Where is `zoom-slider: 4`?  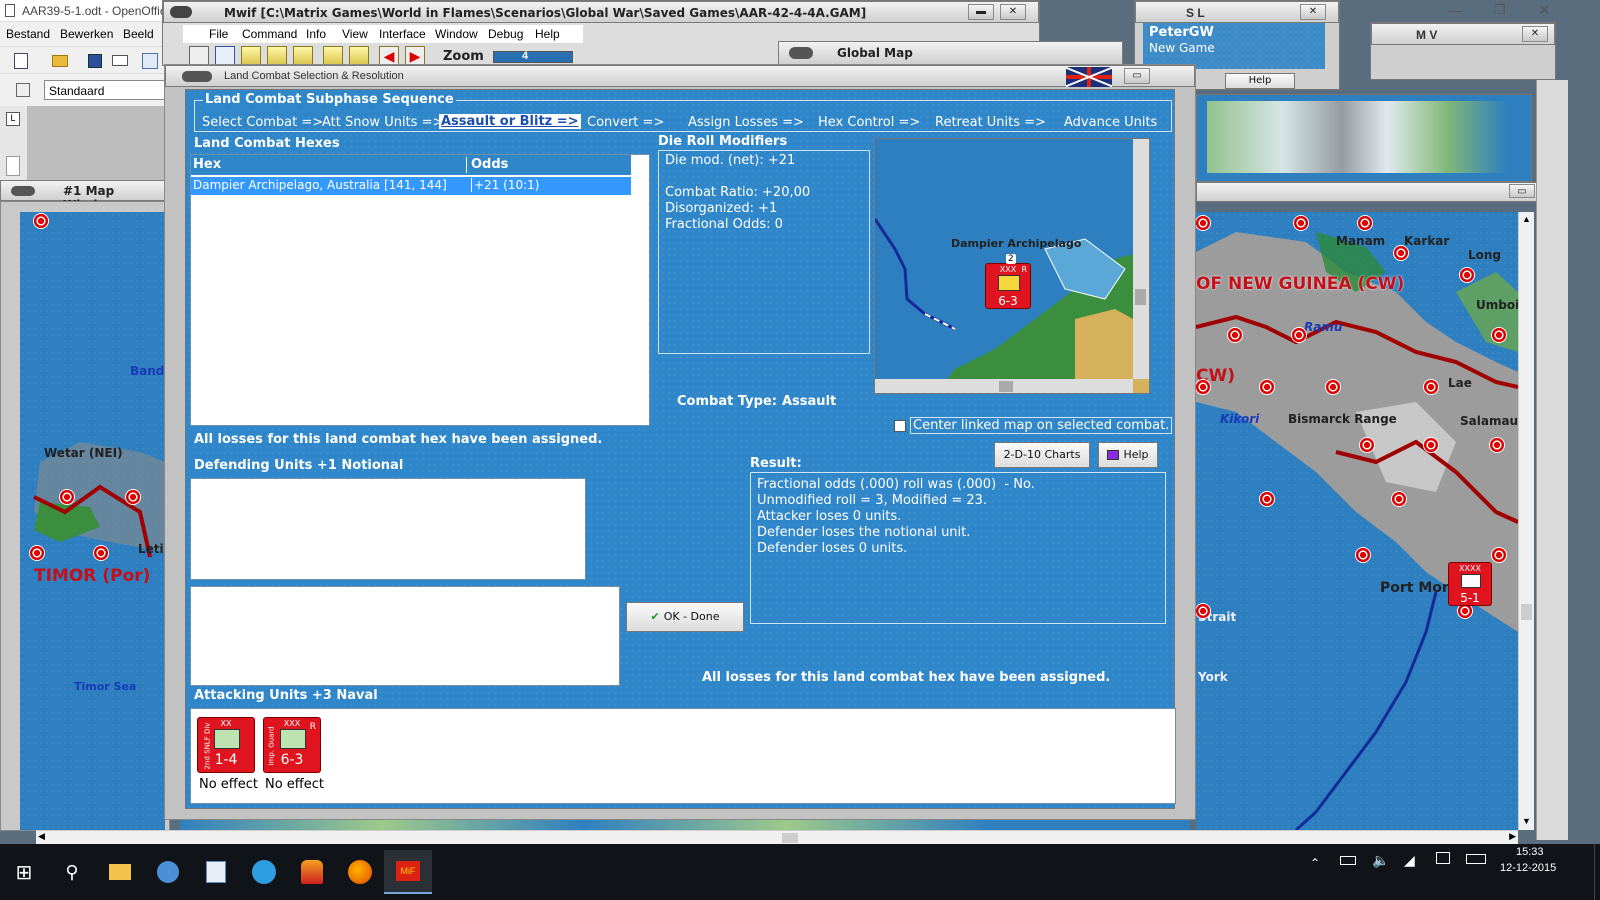
zoom-slider: 4 is located at coordinates (533, 56).